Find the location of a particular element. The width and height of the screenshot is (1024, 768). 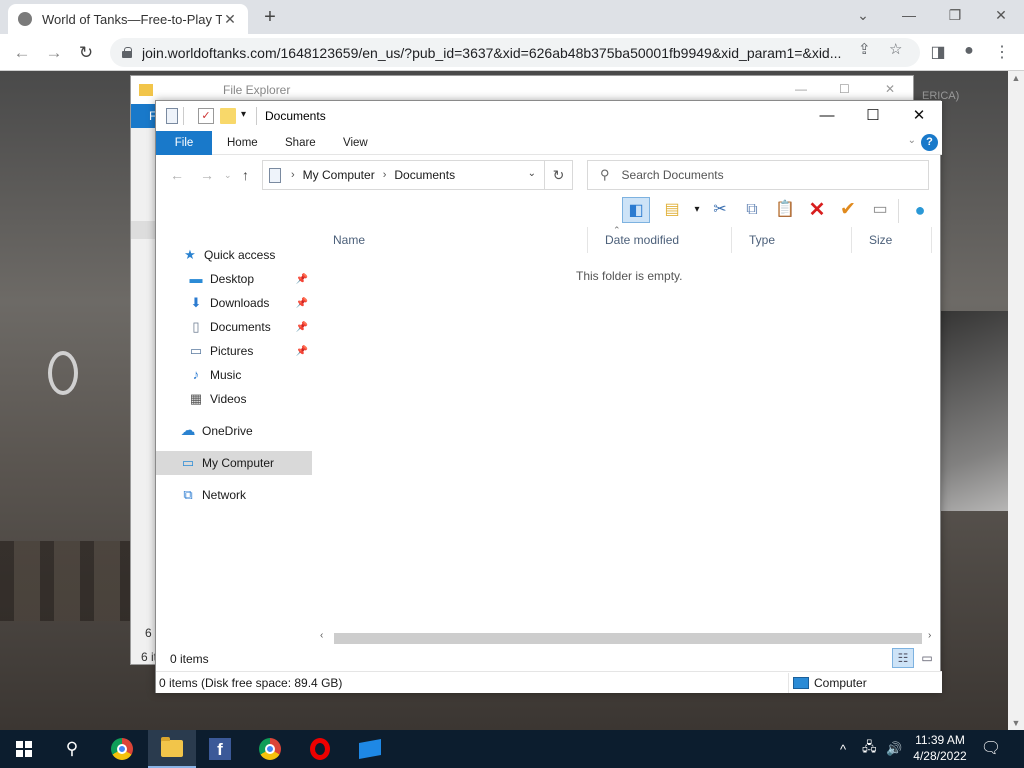

search-box: ⚲ is located at coordinates (758, 175).